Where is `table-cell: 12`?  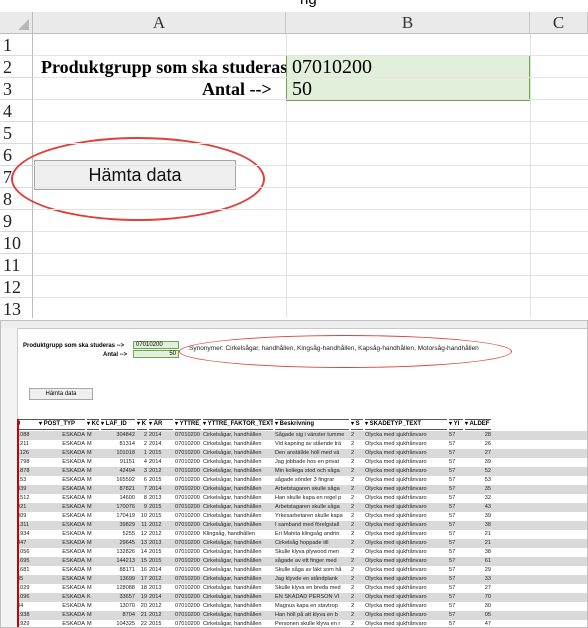
table-cell: 12 is located at coordinates (142, 534).